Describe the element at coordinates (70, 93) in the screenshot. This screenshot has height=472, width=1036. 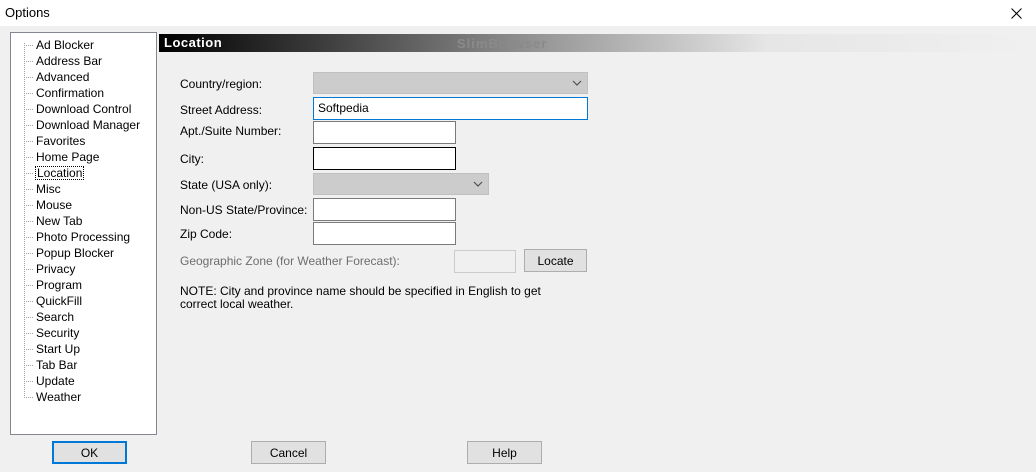
I see `tree-item-label: Confirmation` at that location.